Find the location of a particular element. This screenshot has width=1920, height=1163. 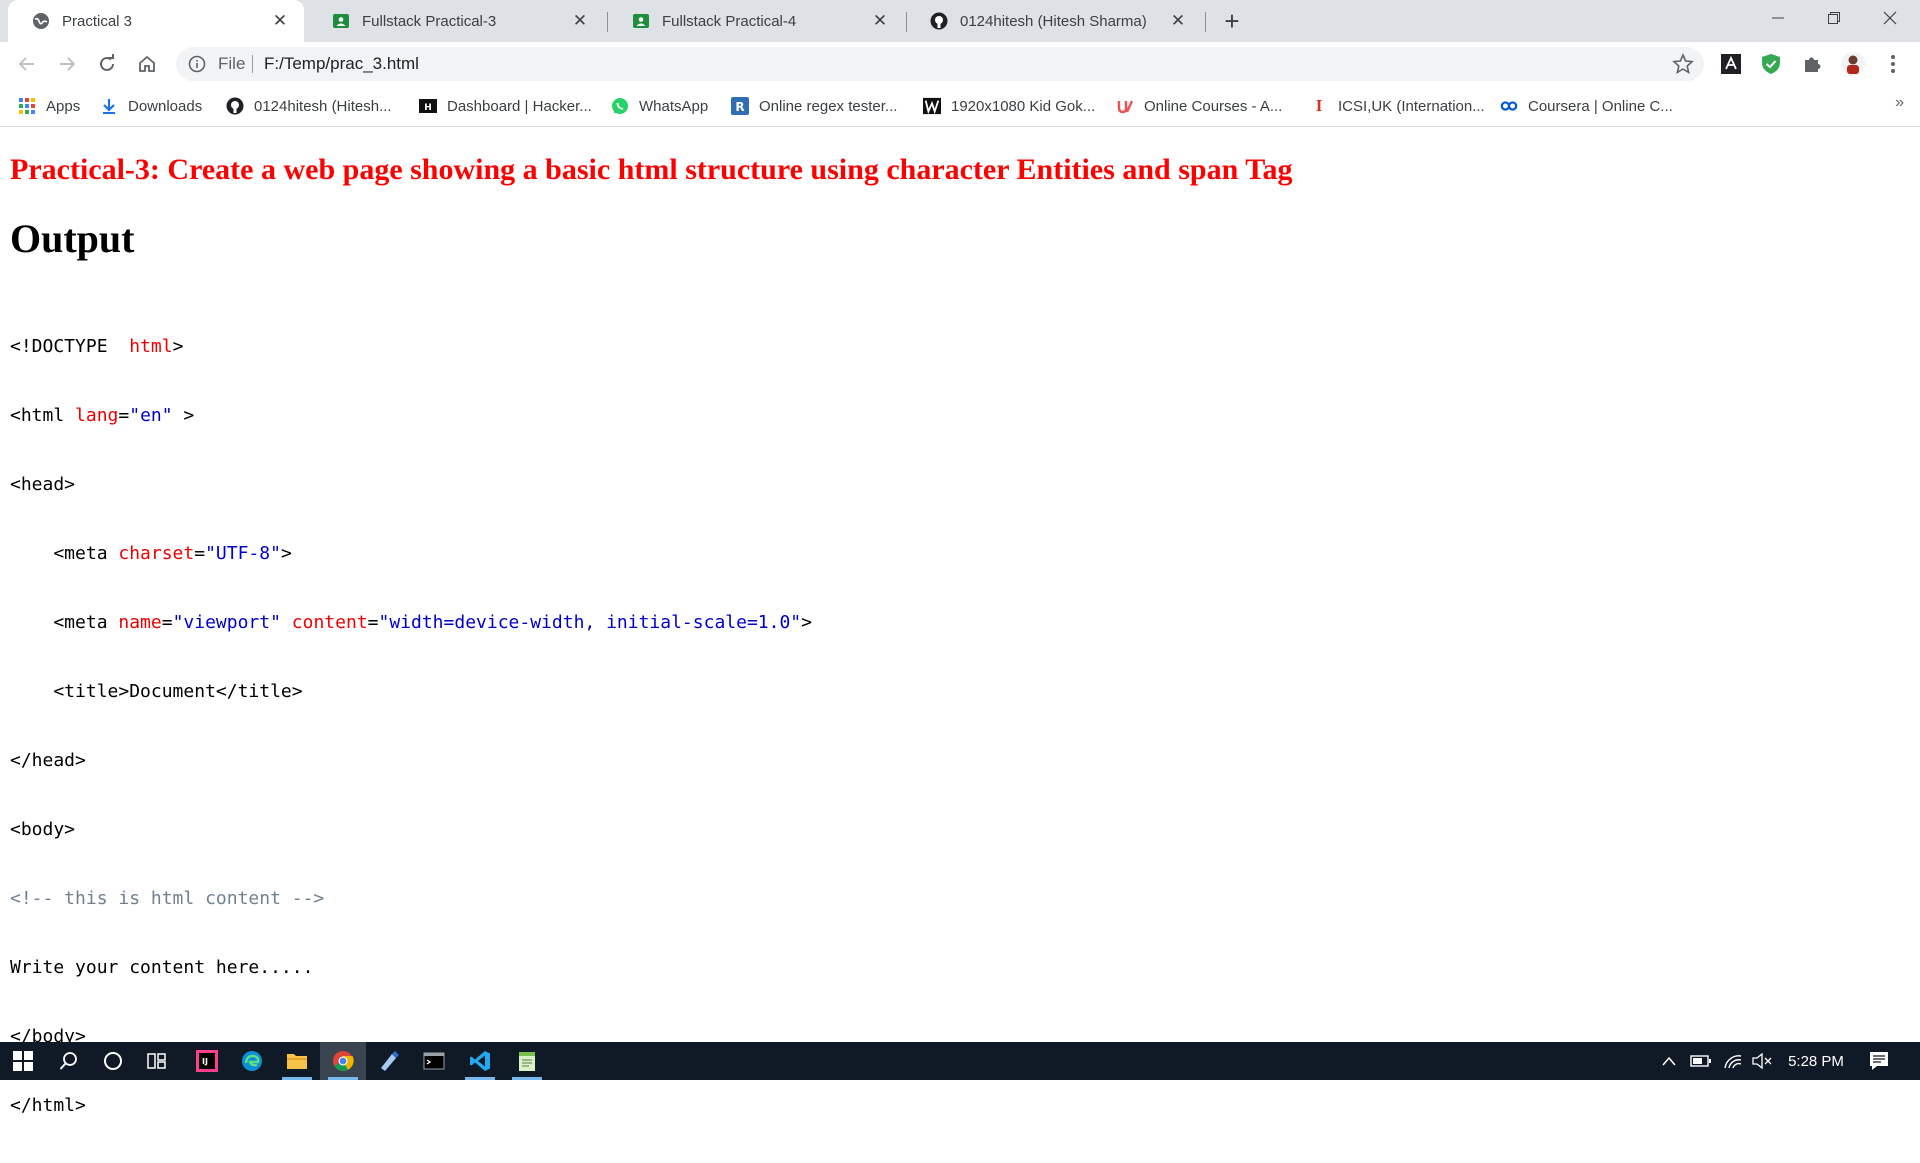

minimize-button is located at coordinates (1778, 18).